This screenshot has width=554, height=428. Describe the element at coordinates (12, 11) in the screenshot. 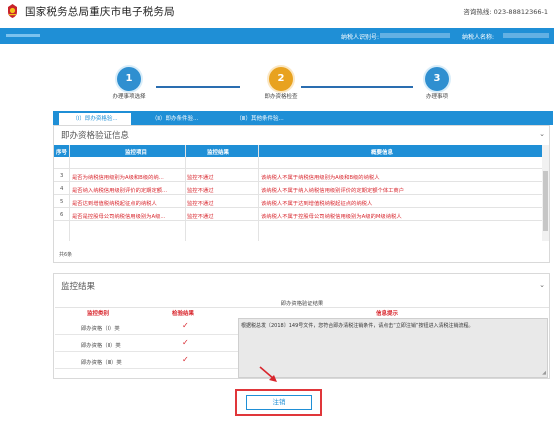

I see `tax-emblem-logo` at that location.